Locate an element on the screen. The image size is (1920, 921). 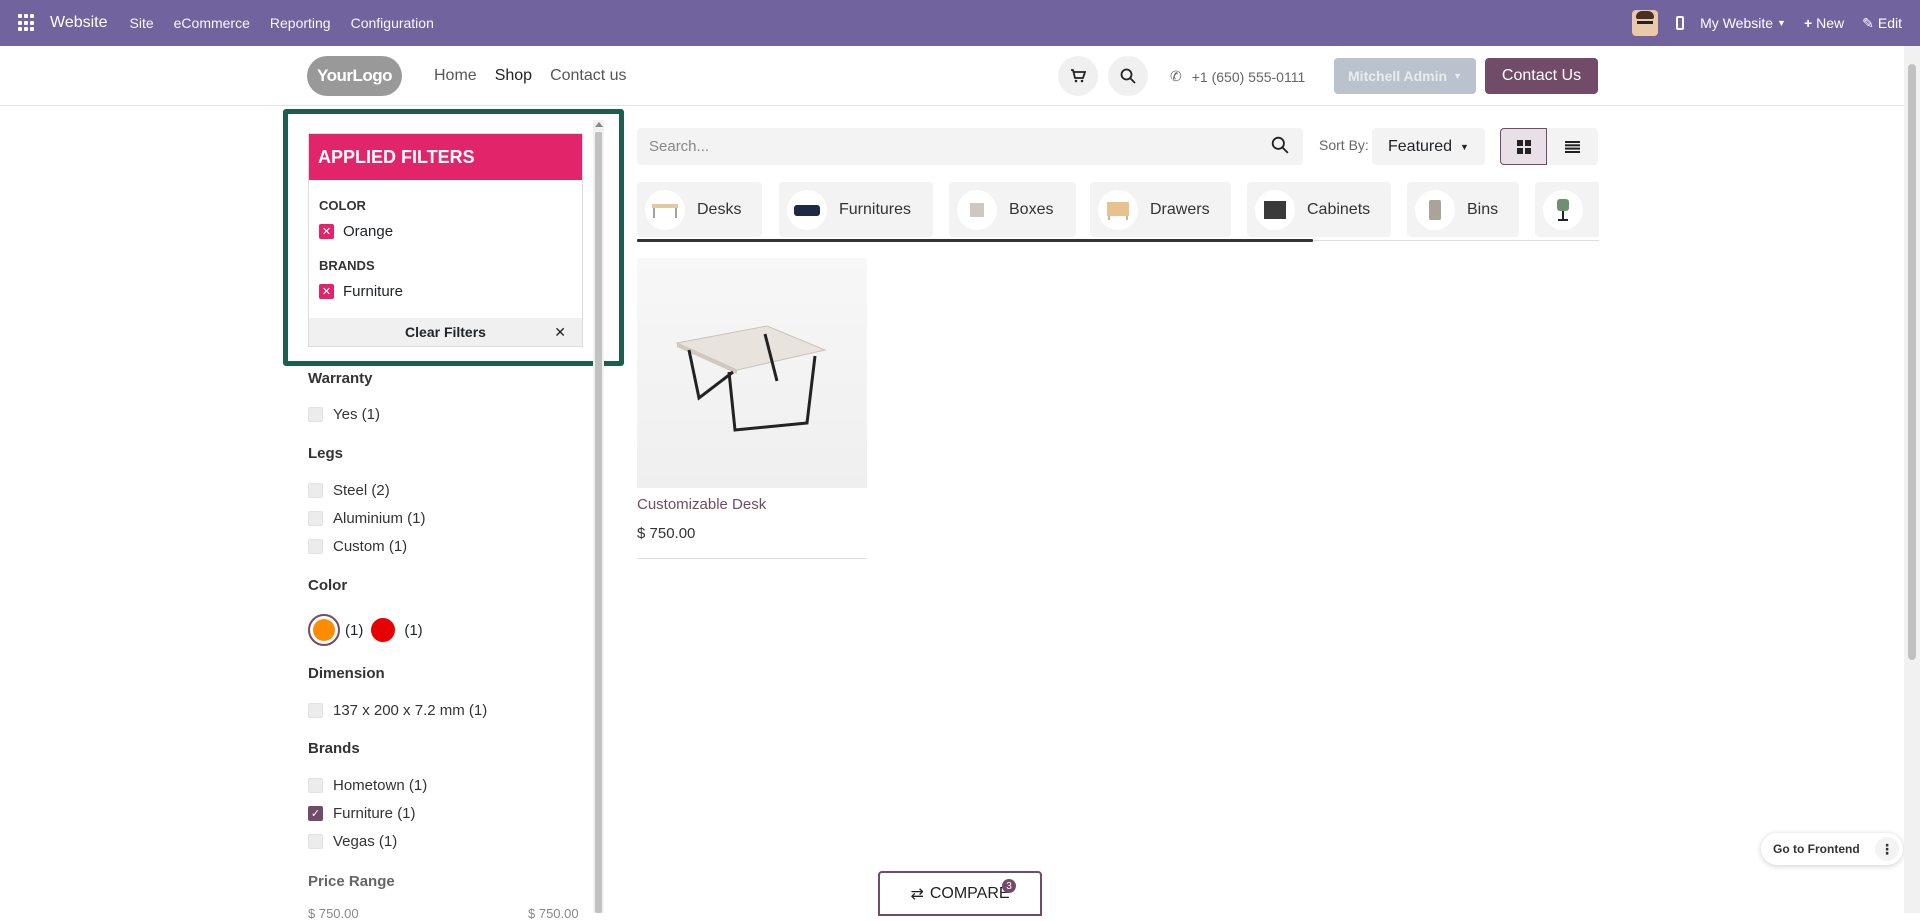
facet-option: Steel (2) is located at coordinates (349, 490).